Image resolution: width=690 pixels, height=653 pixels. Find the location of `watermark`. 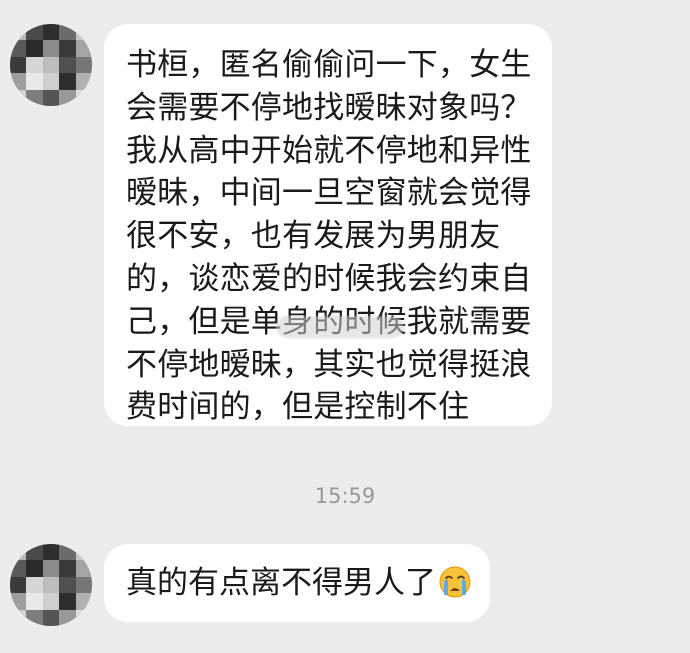

watermark is located at coordinates (340, 327).